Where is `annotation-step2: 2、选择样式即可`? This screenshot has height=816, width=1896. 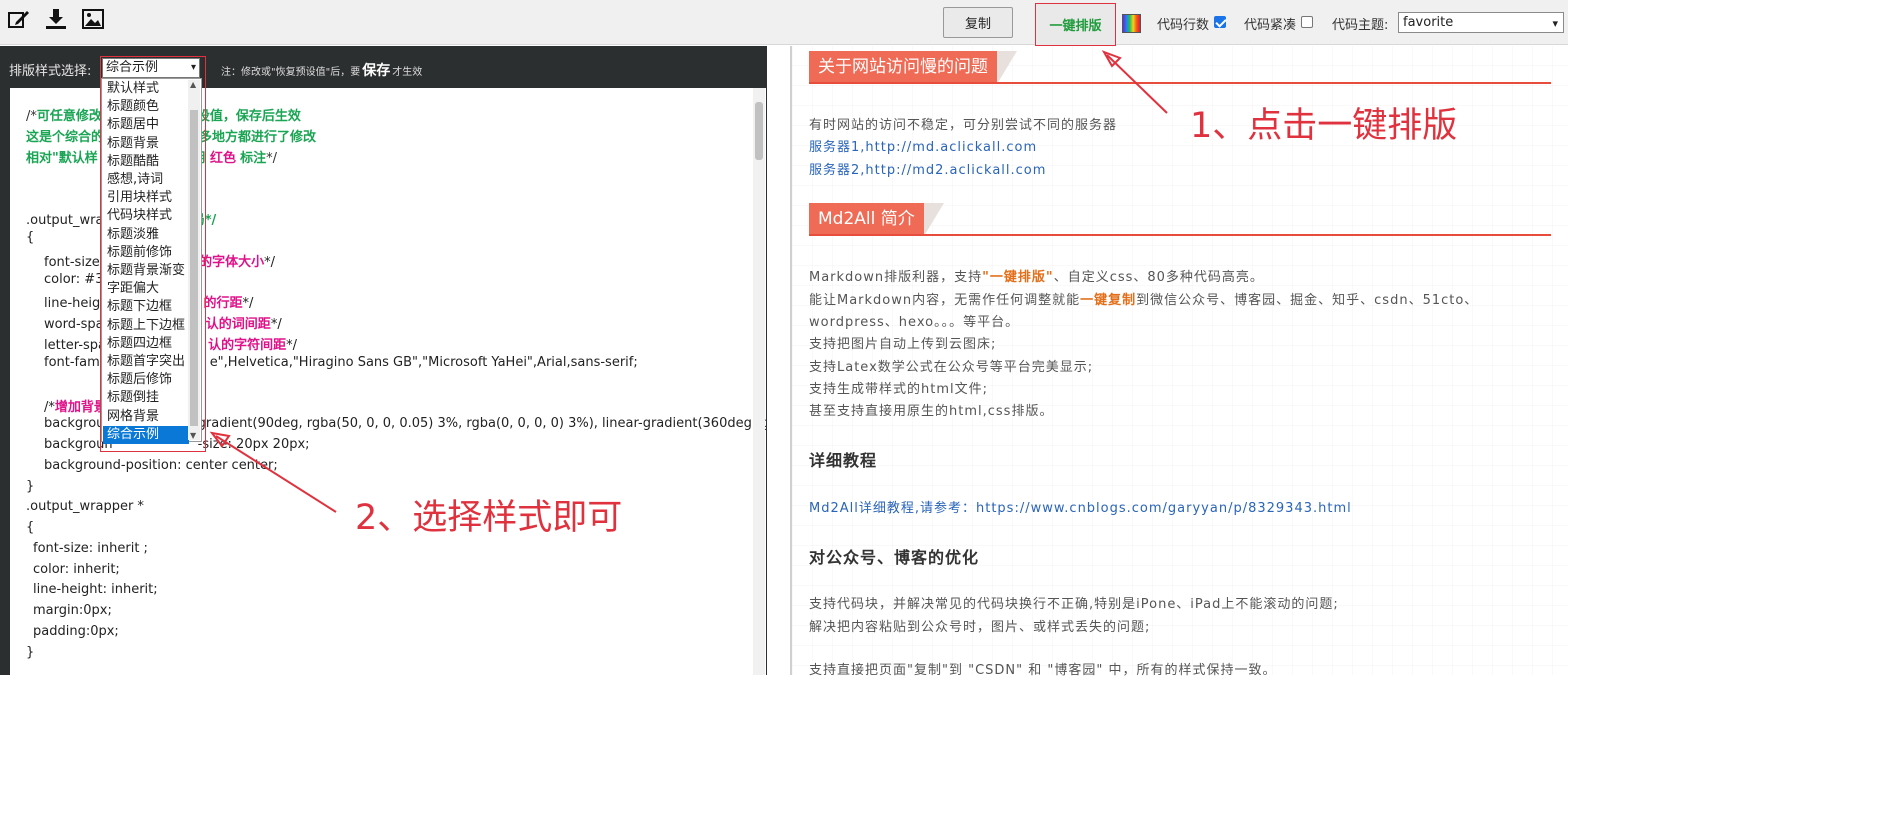 annotation-step2: 2、选择样式即可 is located at coordinates (489, 518).